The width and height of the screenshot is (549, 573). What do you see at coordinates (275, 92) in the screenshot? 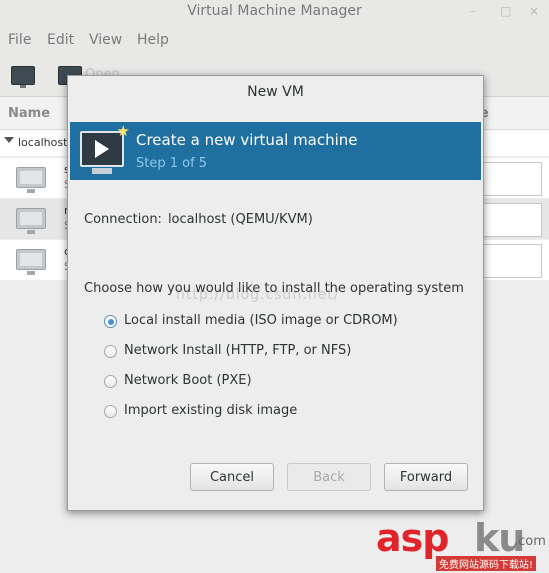
I see `dialog-title: New VM` at bounding box center [275, 92].